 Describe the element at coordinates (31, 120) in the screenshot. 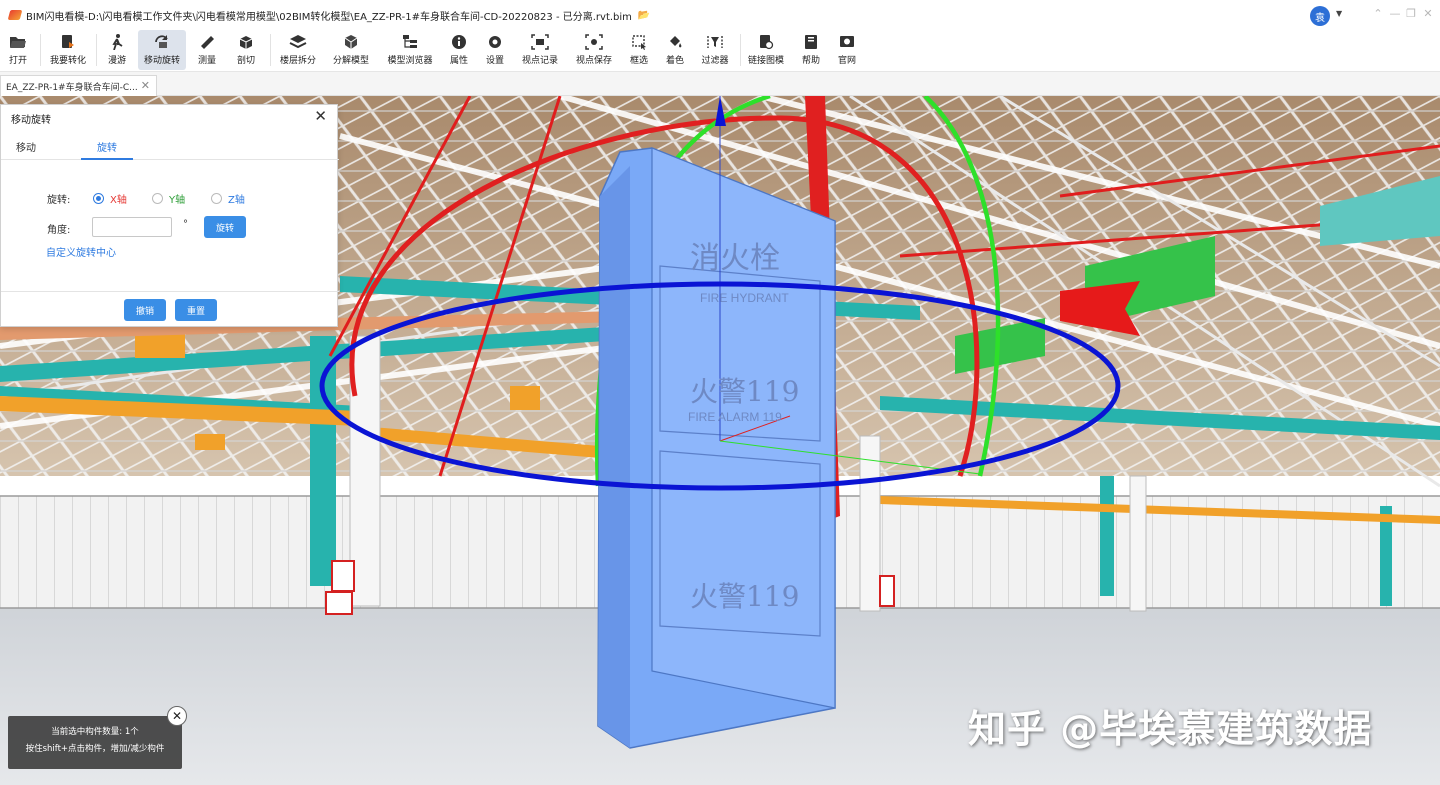

I see `dialog-title: 移动旋转` at that location.